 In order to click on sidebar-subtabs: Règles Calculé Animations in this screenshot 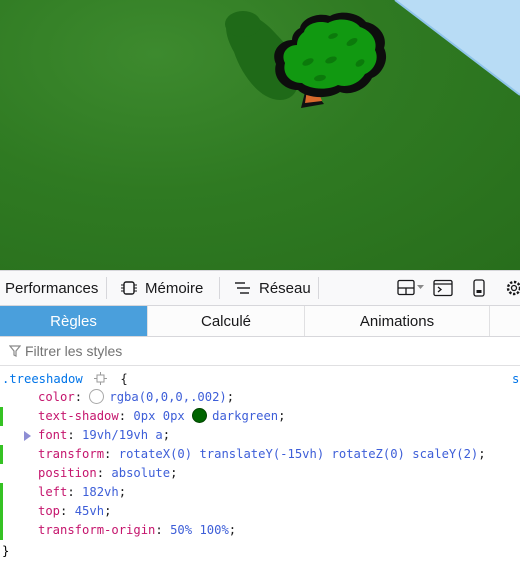, I will do `click(260, 321)`.